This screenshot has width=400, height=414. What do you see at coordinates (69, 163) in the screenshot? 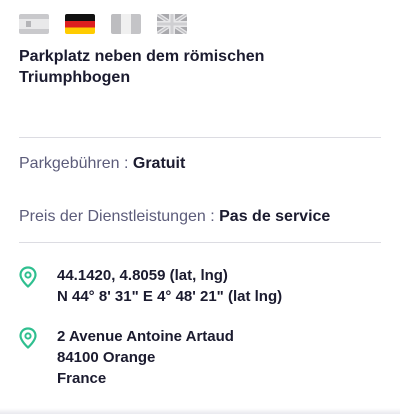
I see `parking-fees-label: Parkgebühren` at bounding box center [69, 163].